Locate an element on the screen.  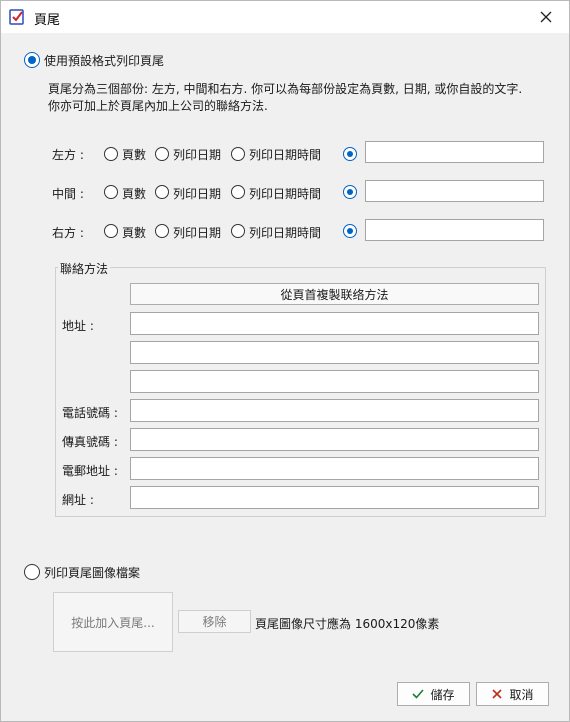
address-line-1-input is located at coordinates (334, 323).